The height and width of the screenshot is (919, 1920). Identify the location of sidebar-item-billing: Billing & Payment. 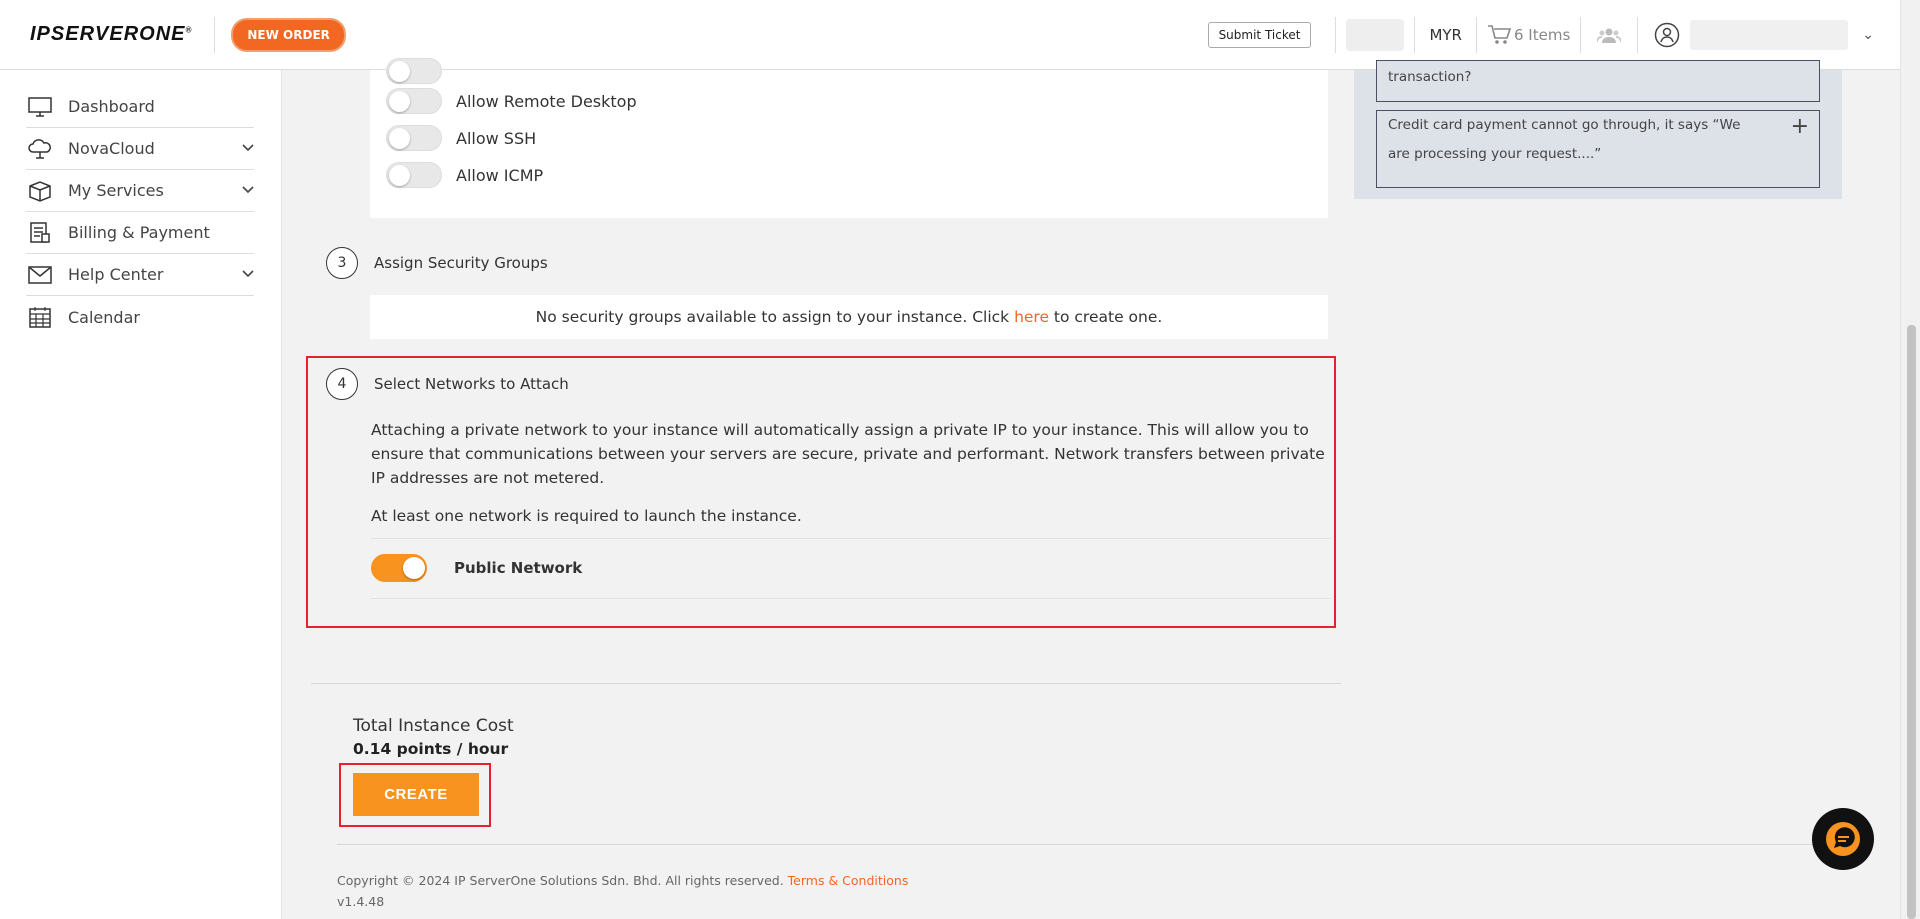
(140, 233).